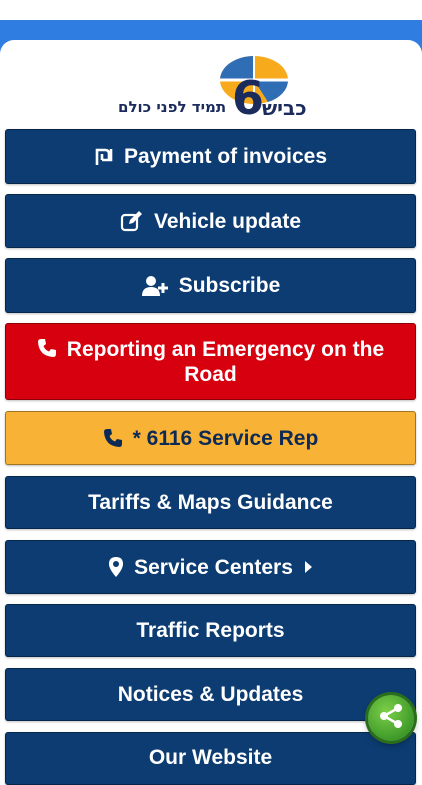 Image resolution: width=422 pixels, height=785 pixels. I want to click on report-emergency-label: Reporting an Emergency on the Road, so click(210, 362).